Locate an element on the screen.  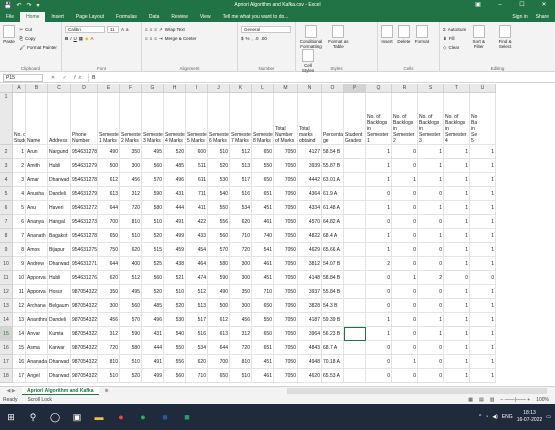
row-header: 5 is located at coordinates (6, 194).